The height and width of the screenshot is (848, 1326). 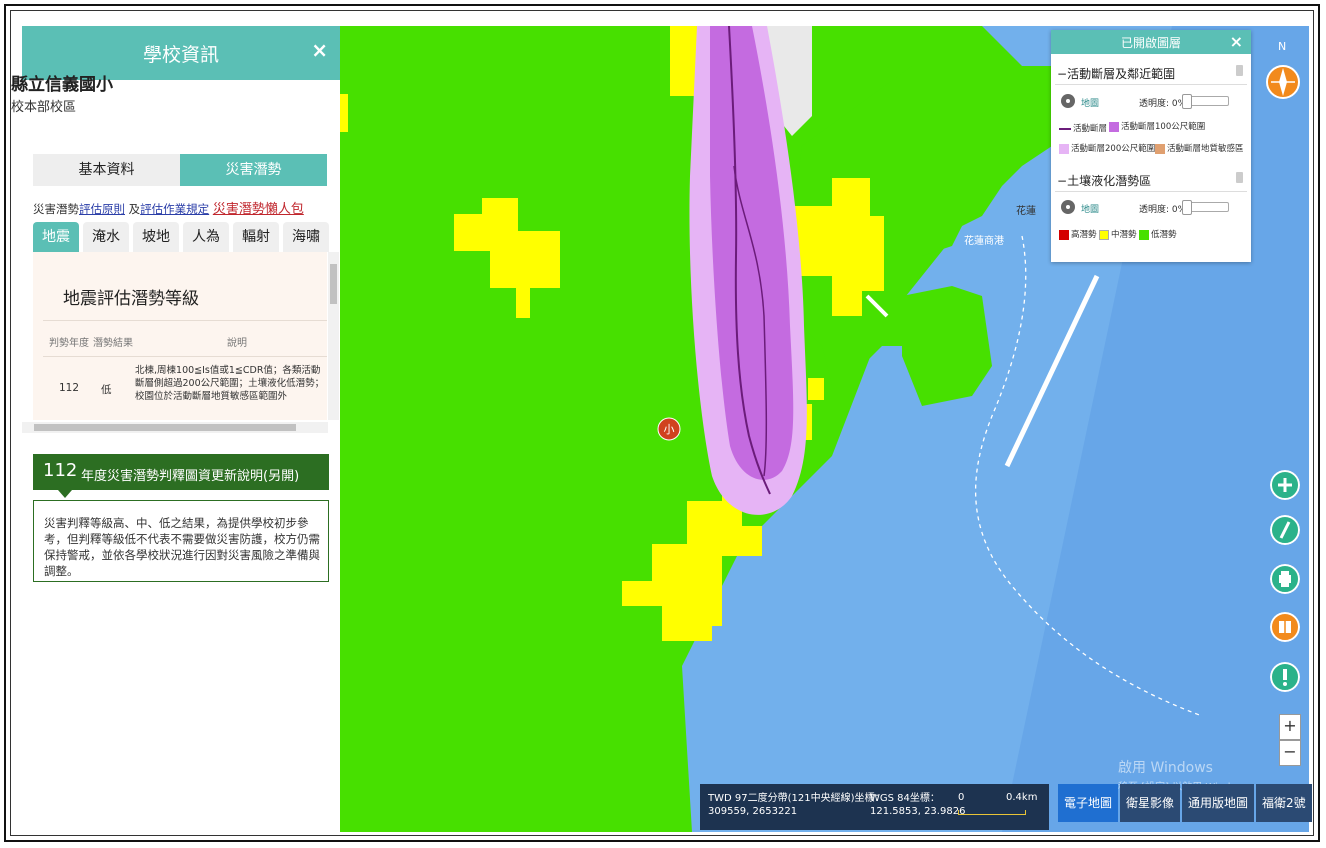 I want to click on school-marker-label: 小, so click(x=669, y=429).